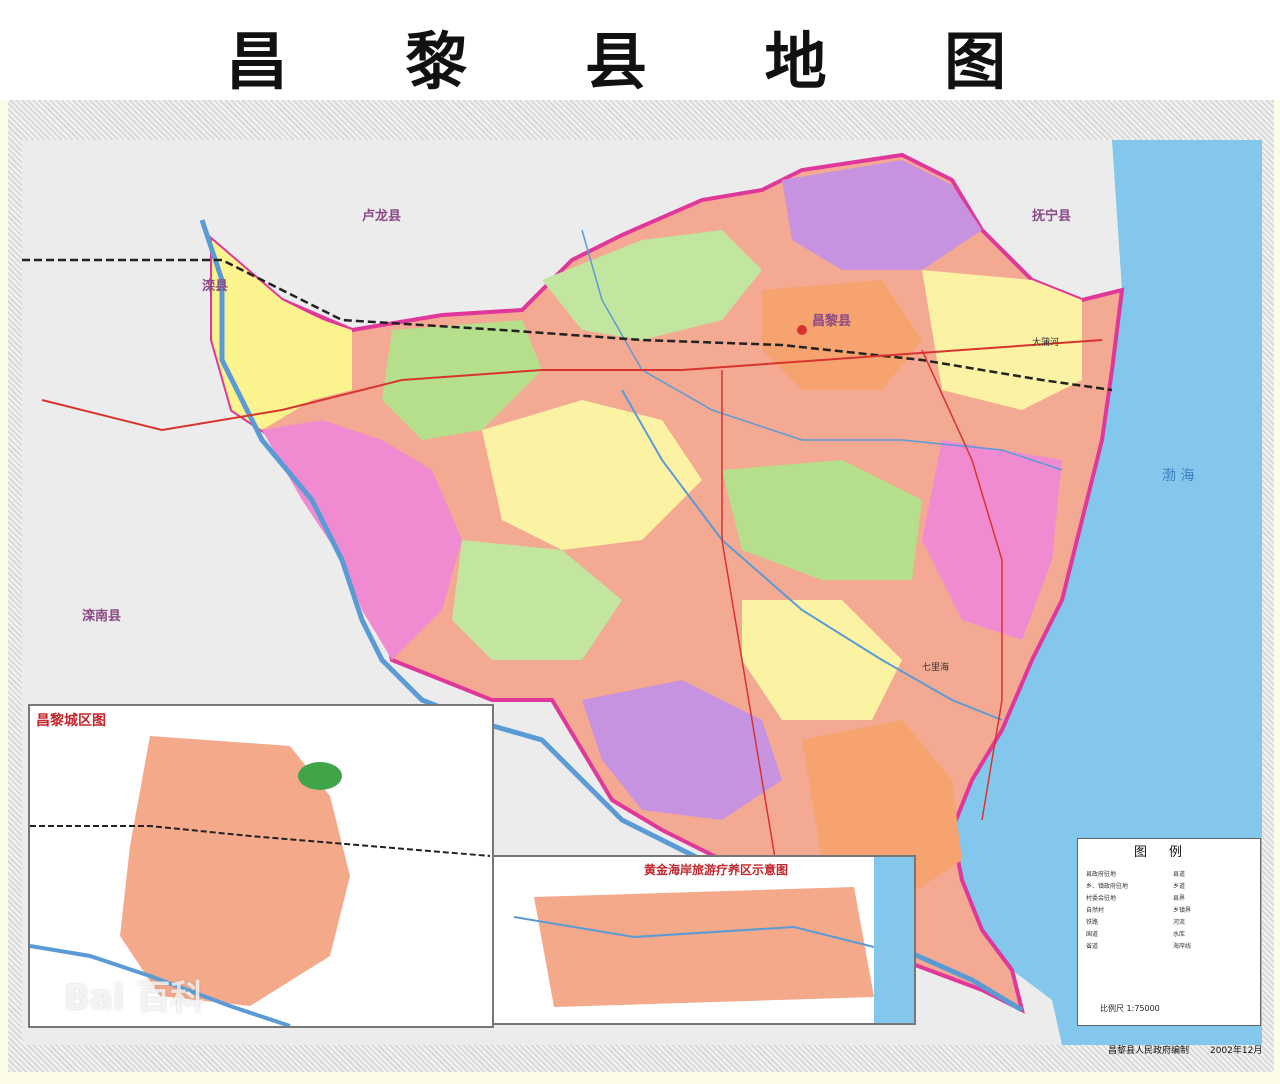 The image size is (1280, 1084). What do you see at coordinates (831, 321) in the screenshot?
I see `label-changli: 昌黎县` at bounding box center [831, 321].